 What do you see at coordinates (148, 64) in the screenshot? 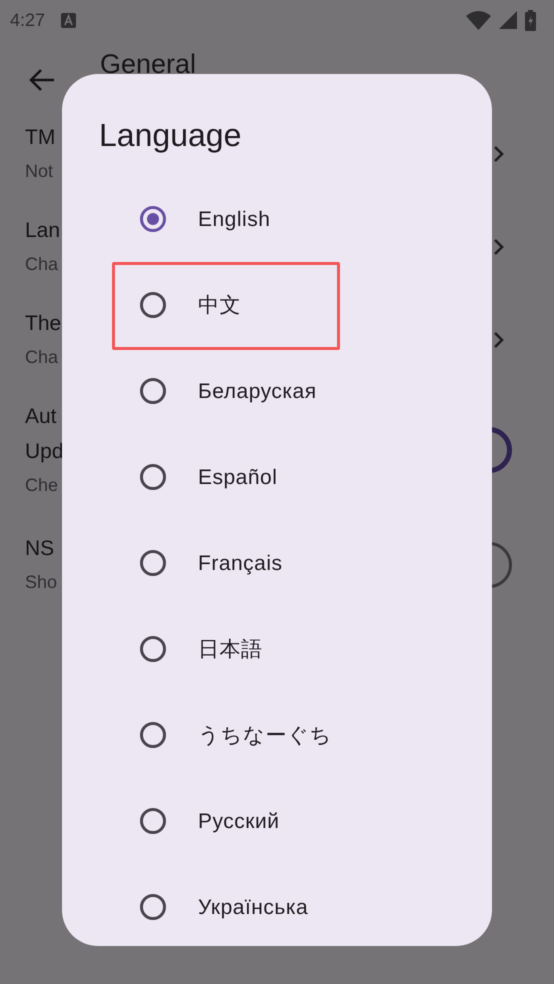
I see `page-title: General` at bounding box center [148, 64].